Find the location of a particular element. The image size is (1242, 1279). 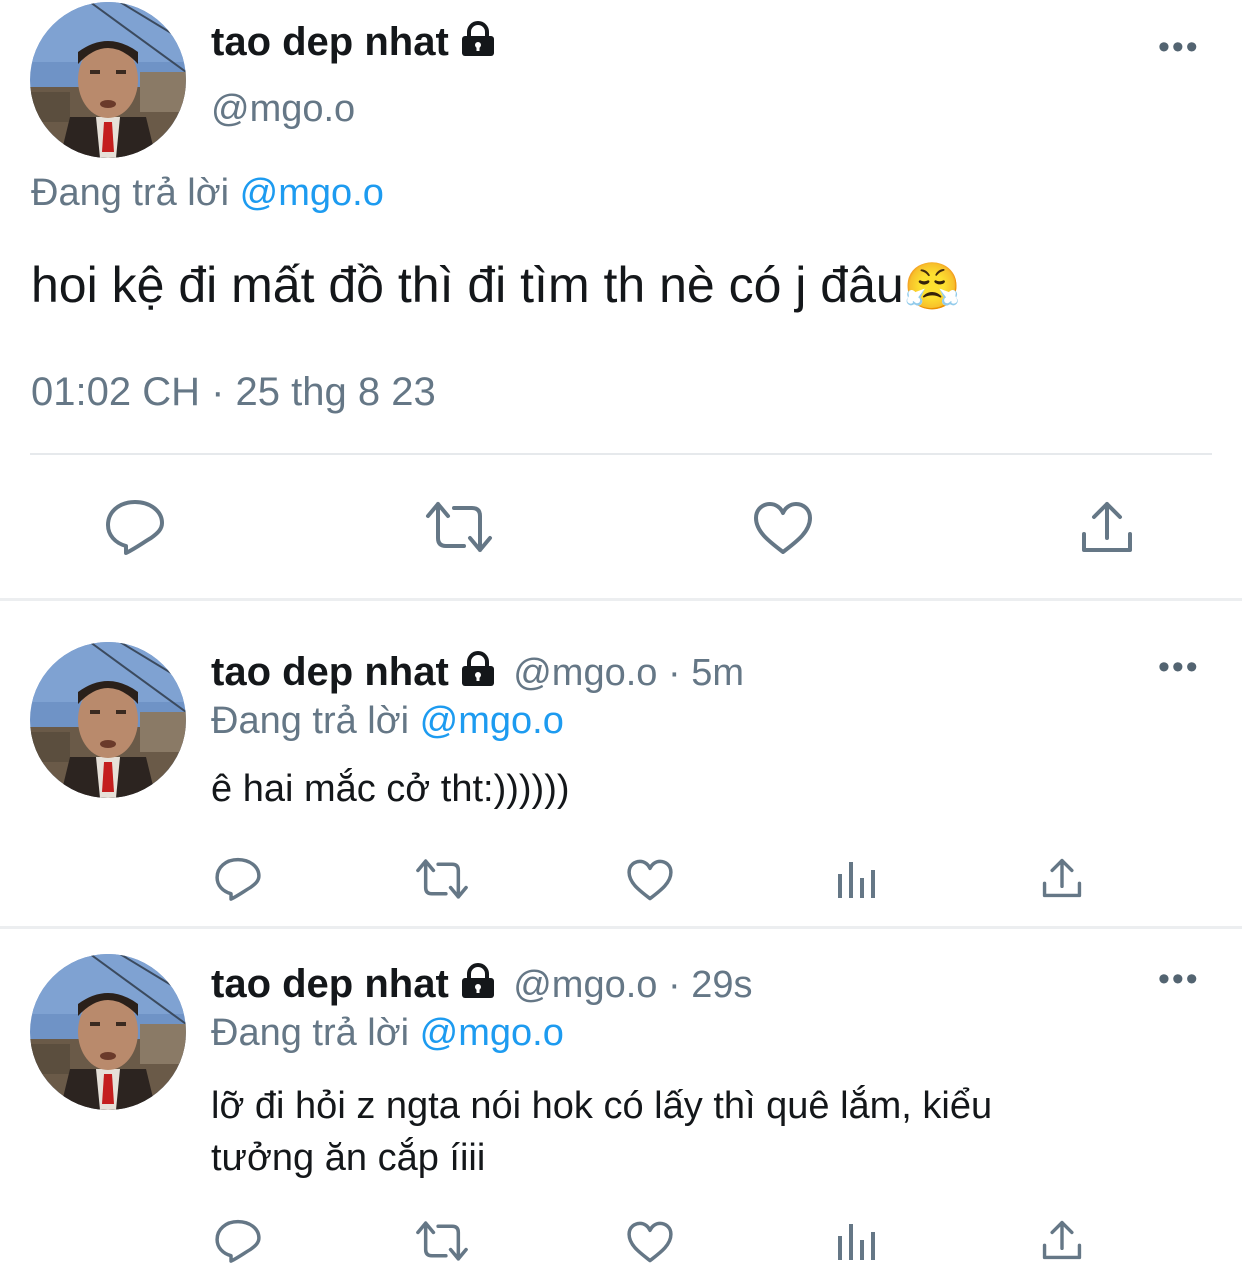

handle: @mgo.o is located at coordinates (283, 109).